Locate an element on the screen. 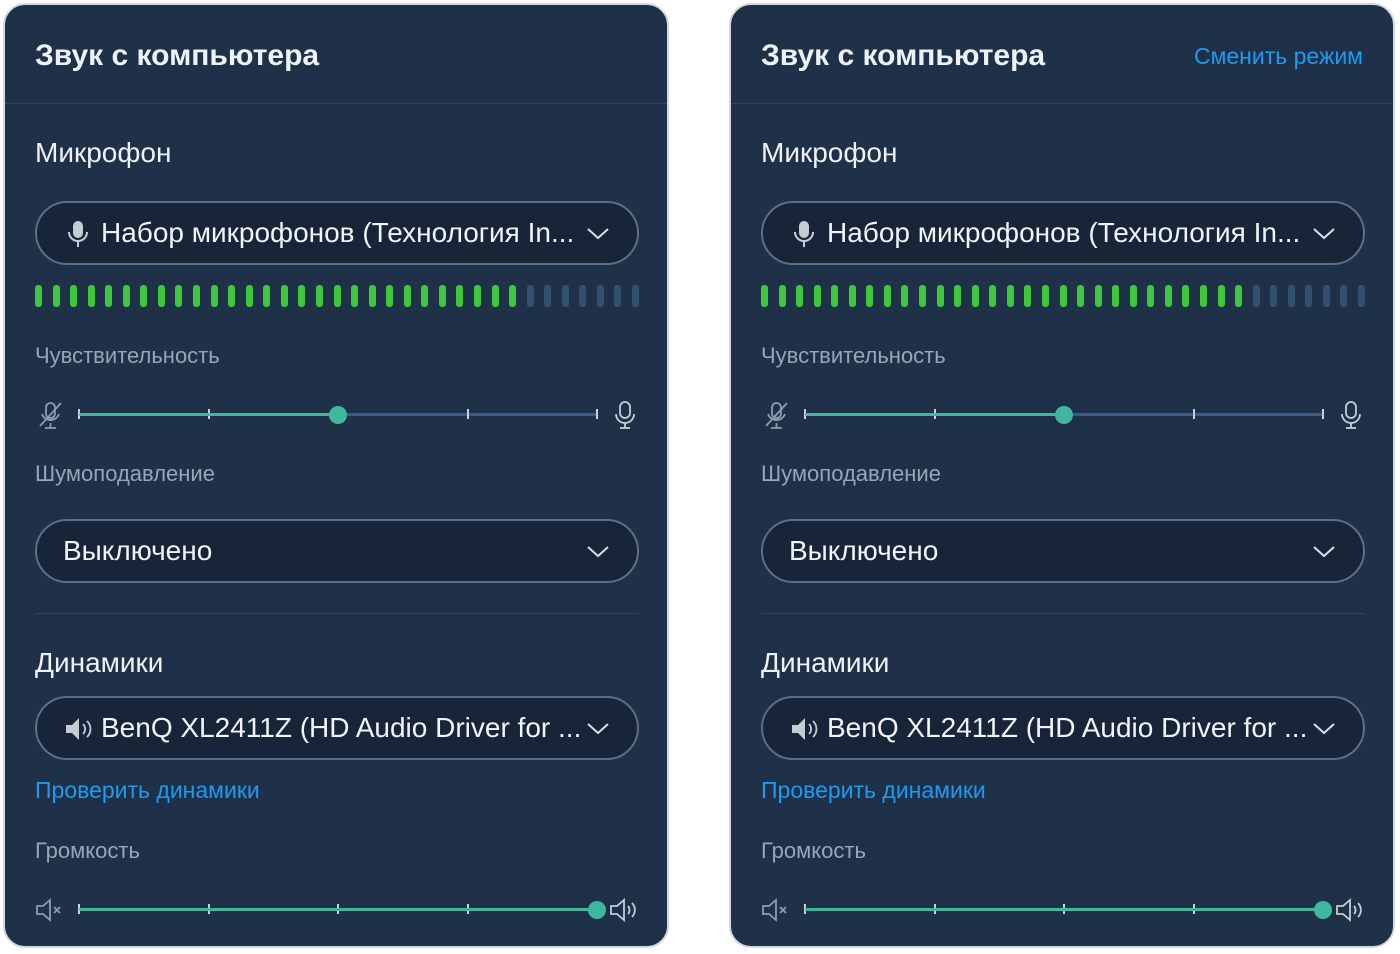 The width and height of the screenshot is (1400, 954). noise-suppression-label: Шумоподавление is located at coordinates (851, 473).